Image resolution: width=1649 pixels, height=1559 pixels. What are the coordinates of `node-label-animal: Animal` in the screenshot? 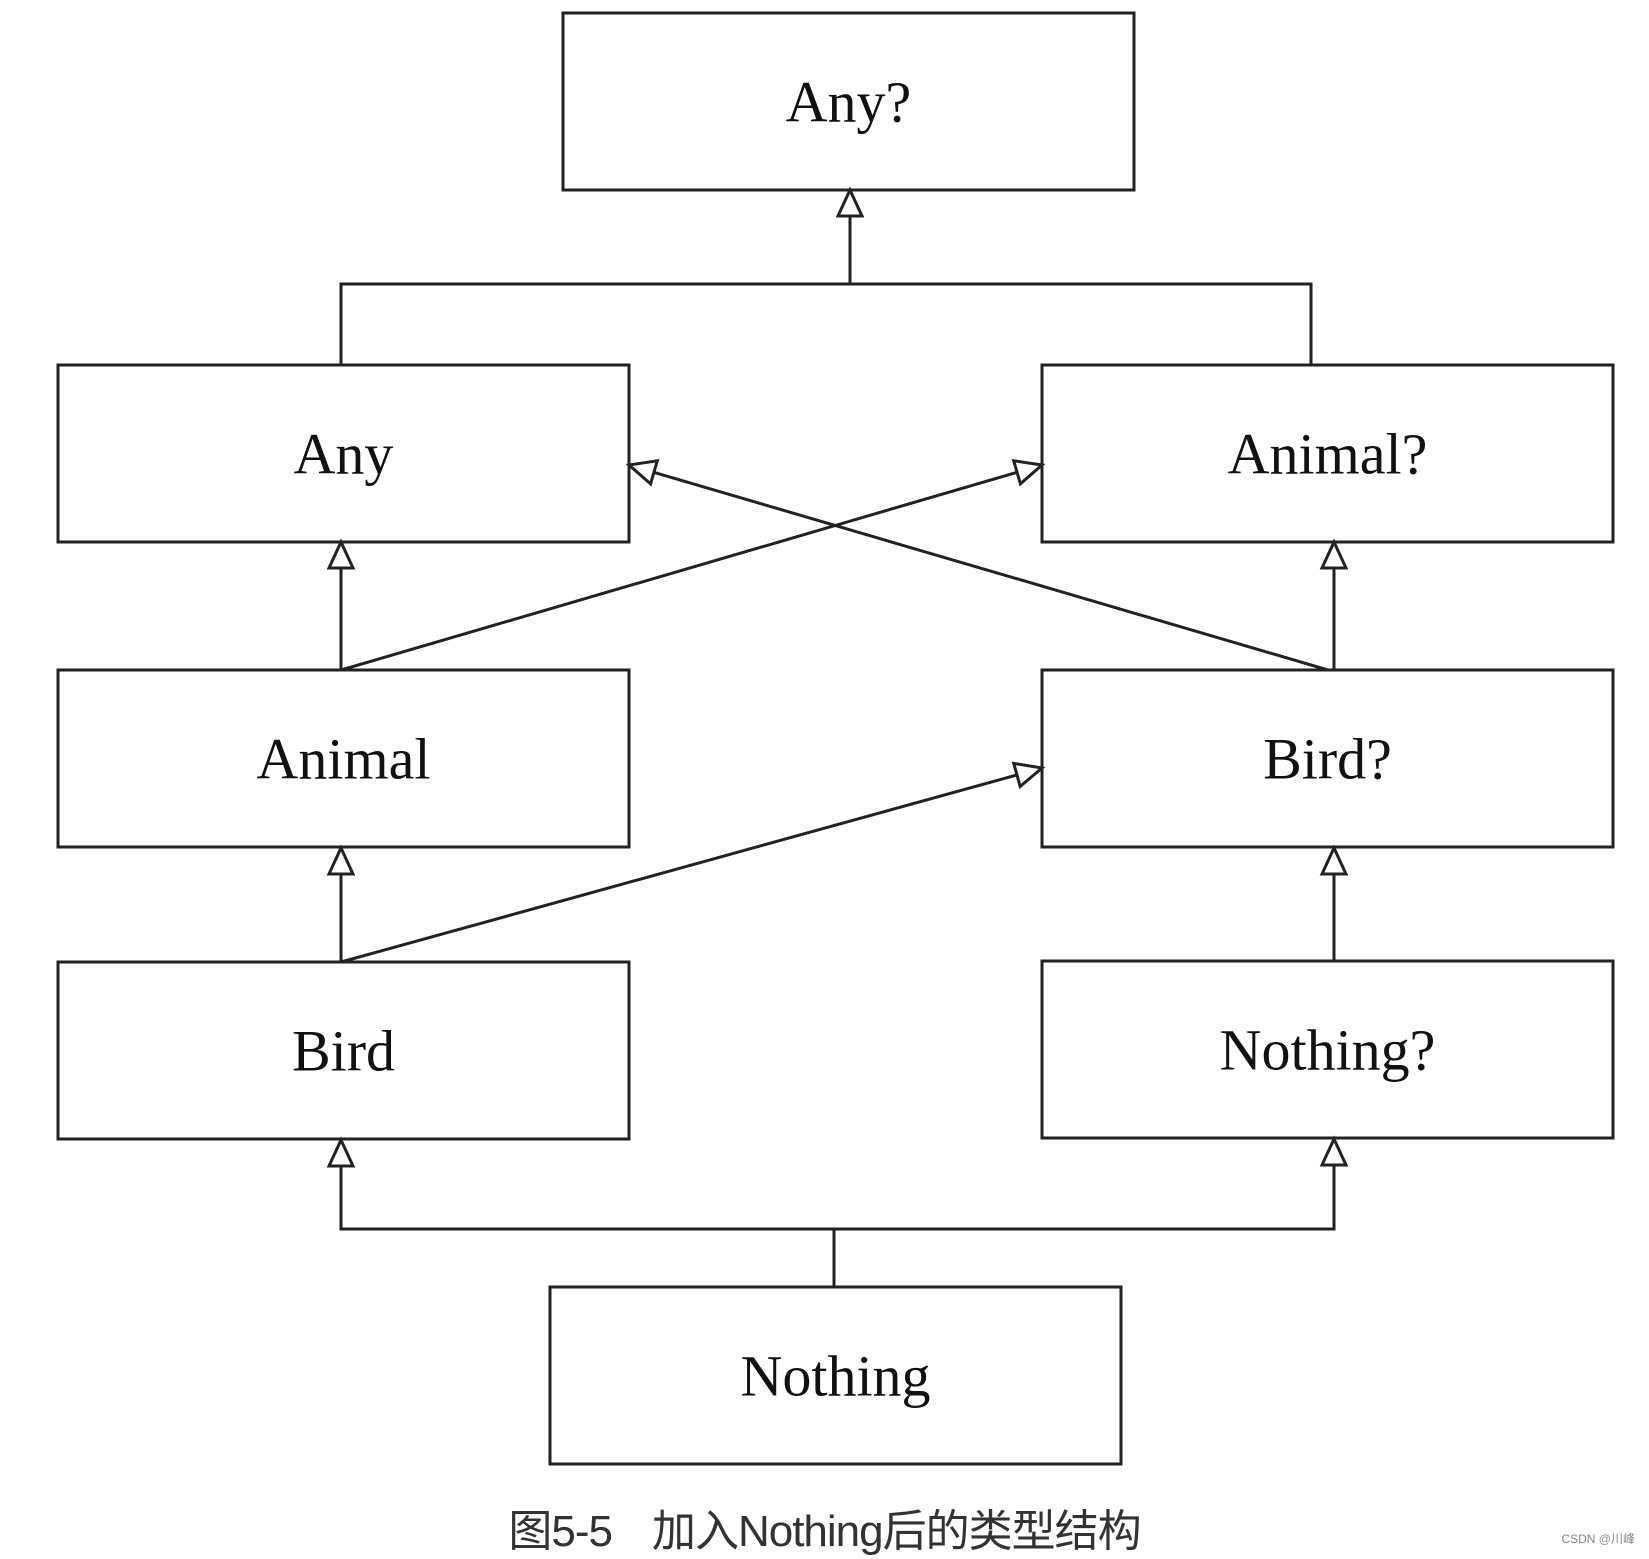 It's located at (344, 759).